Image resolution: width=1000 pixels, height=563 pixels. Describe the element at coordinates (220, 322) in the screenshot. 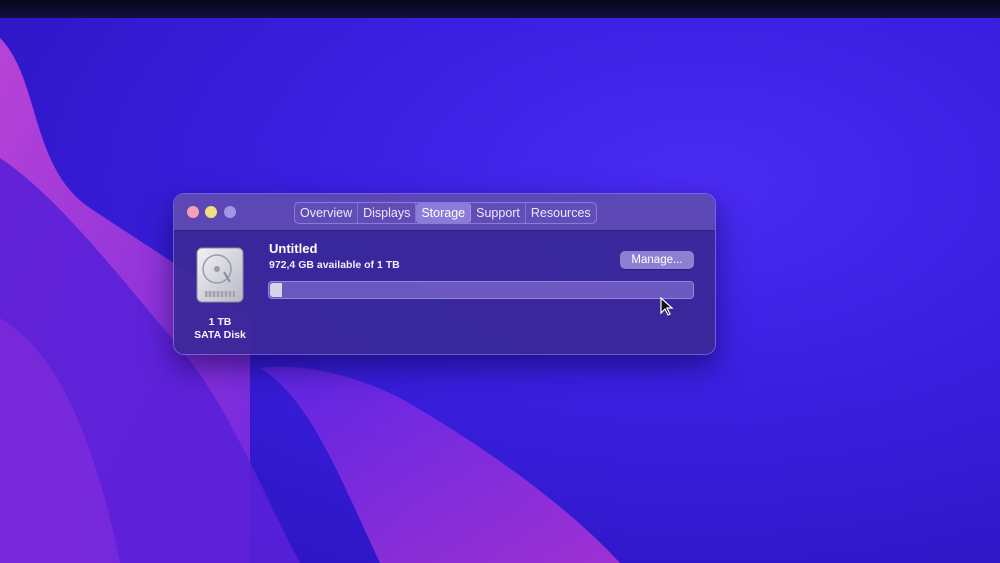

I see `disk-capacity-label: 1 TB` at that location.